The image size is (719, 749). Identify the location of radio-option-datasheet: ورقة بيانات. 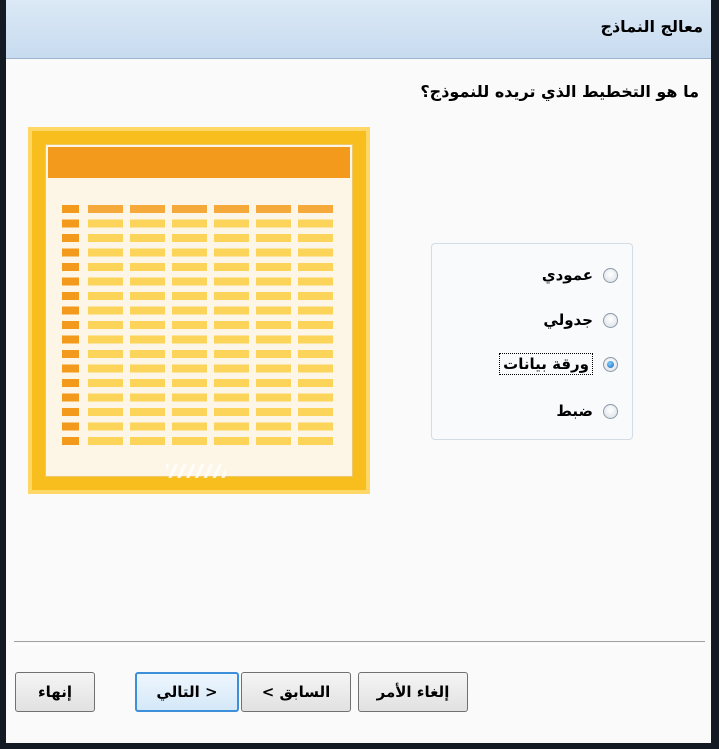
(558, 364).